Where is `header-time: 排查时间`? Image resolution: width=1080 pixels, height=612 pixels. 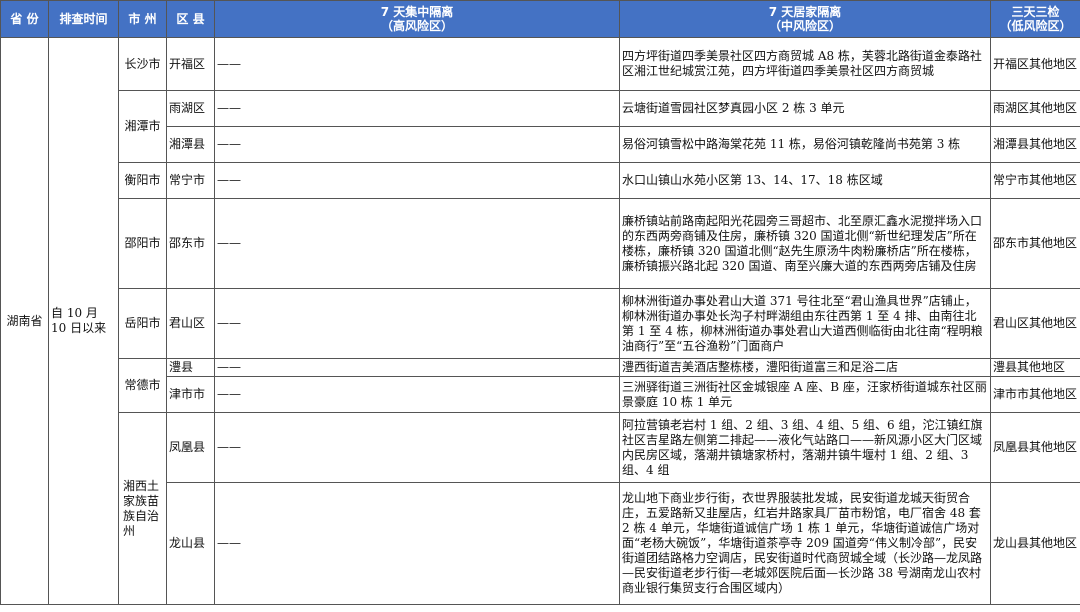
header-time: 排查时间 is located at coordinates (83, 19).